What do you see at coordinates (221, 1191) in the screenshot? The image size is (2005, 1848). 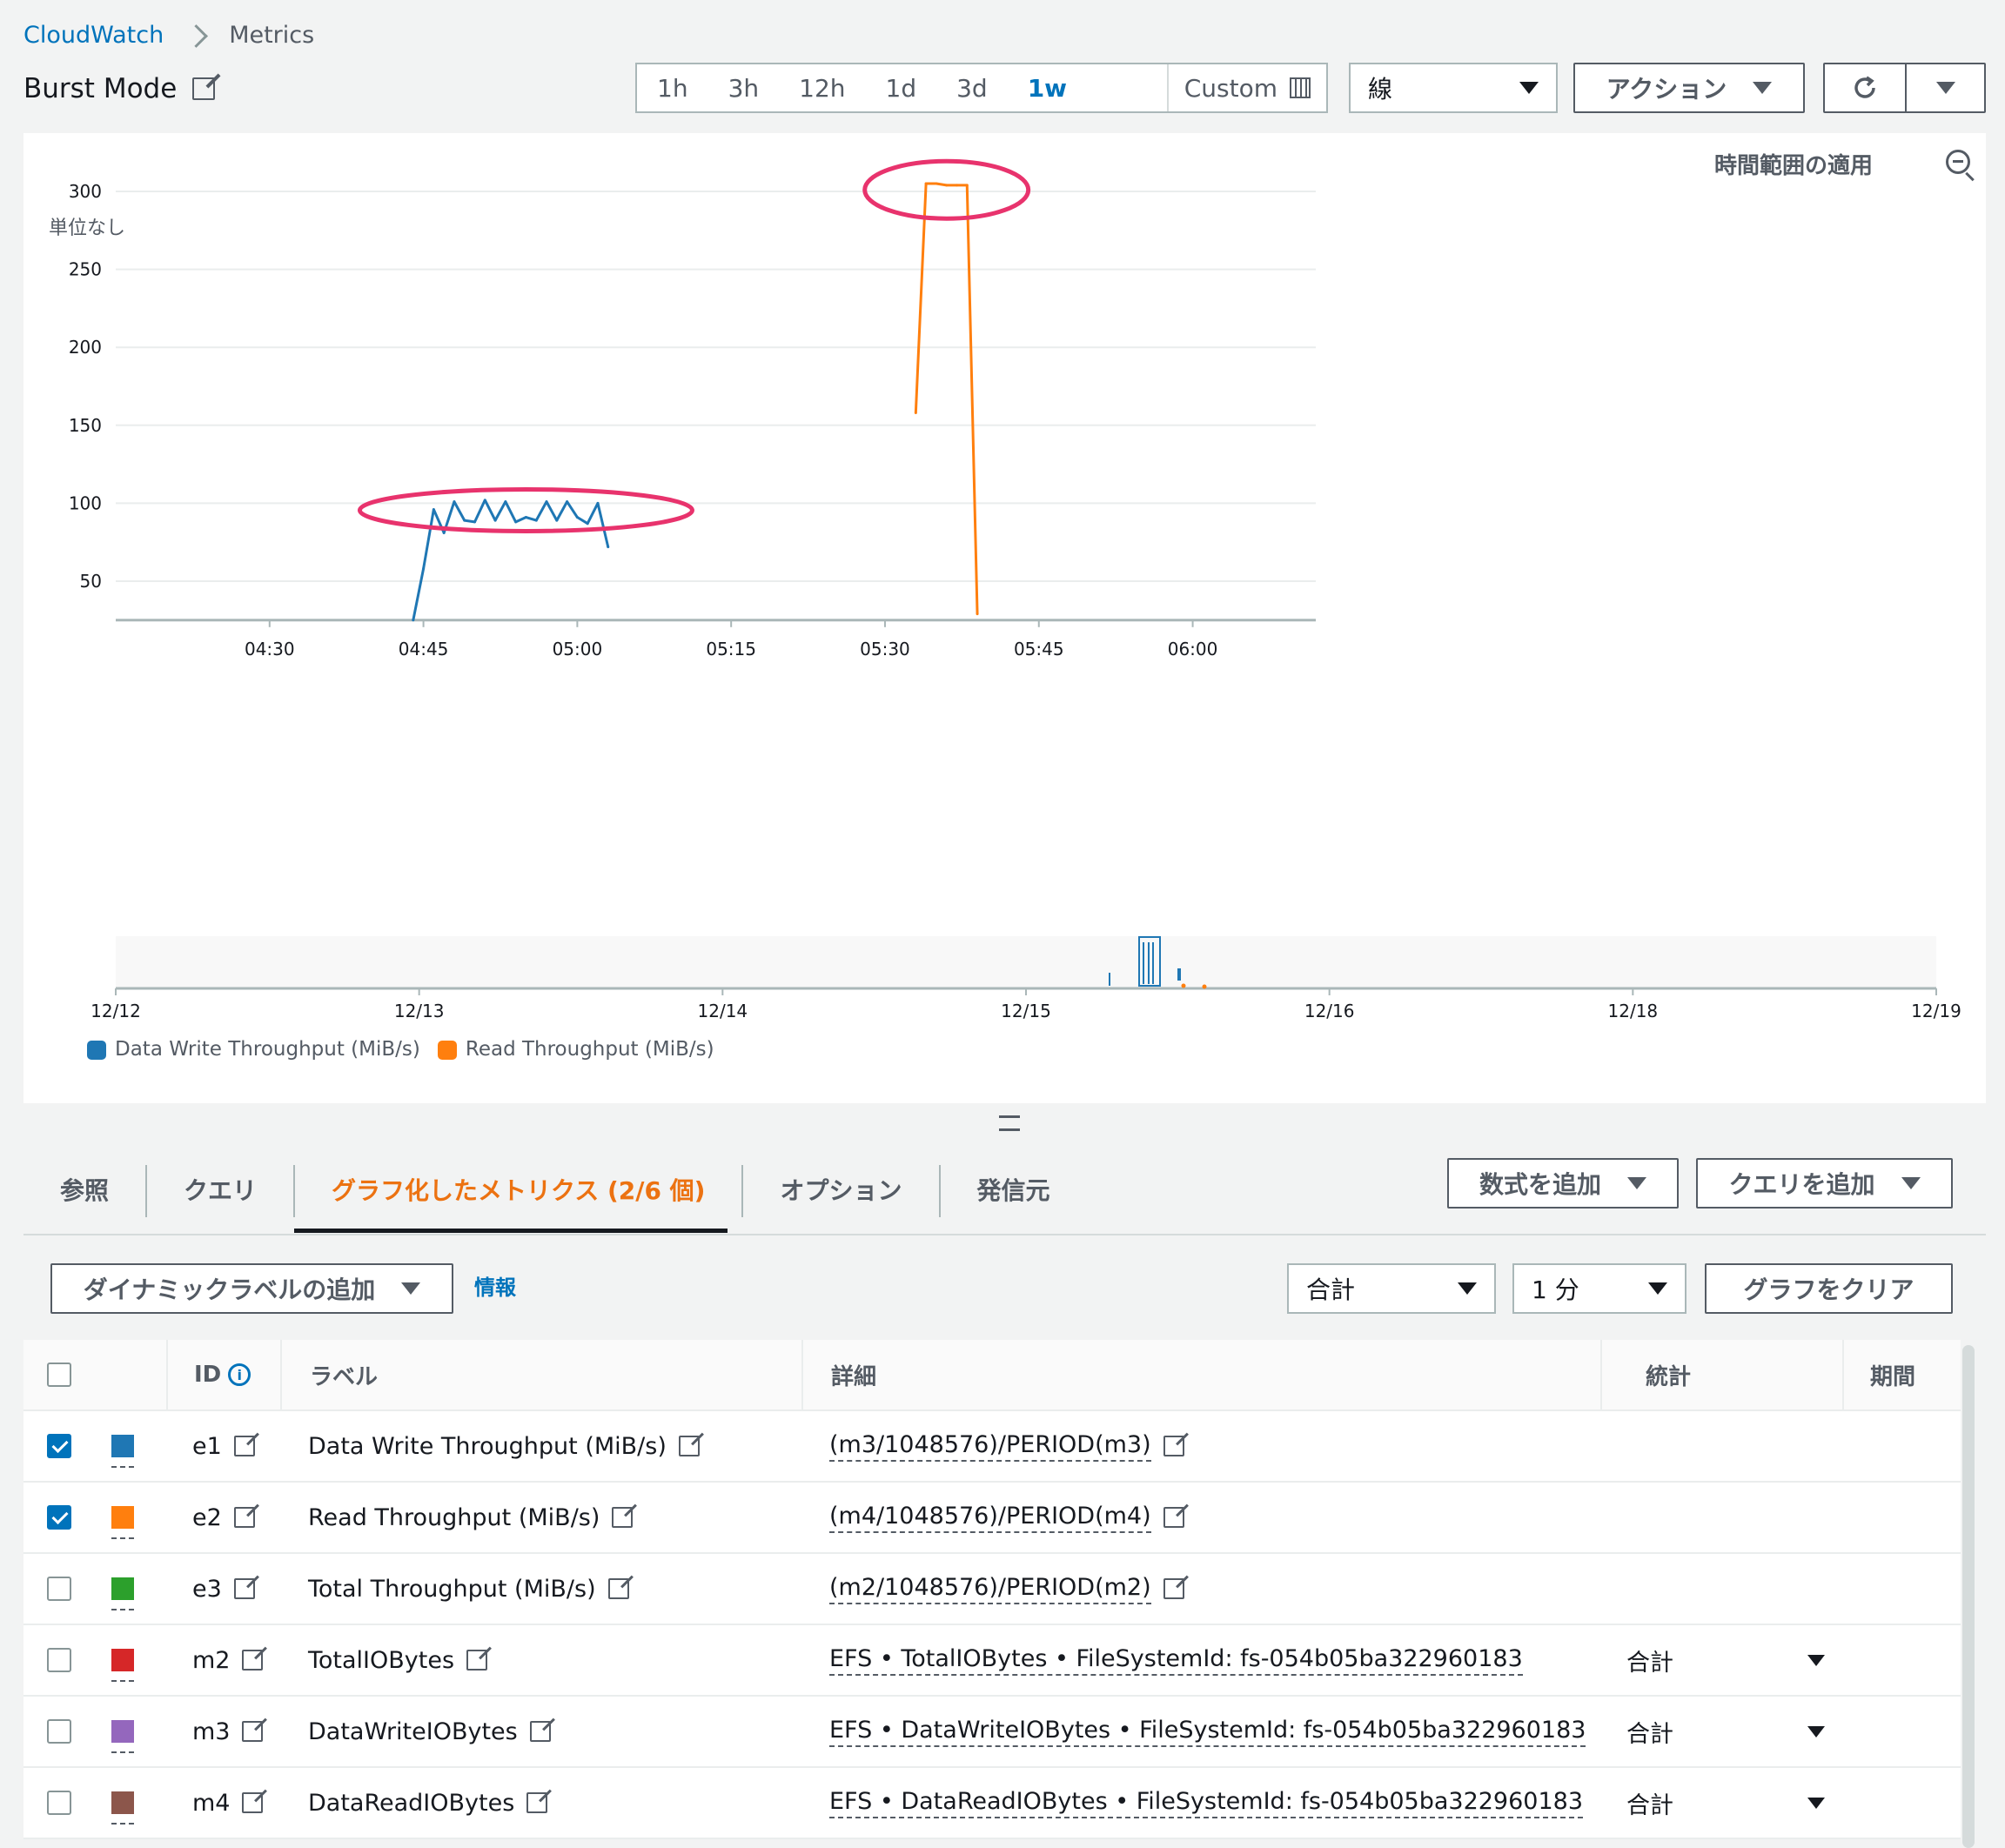 I see `tab-query: クエリ` at bounding box center [221, 1191].